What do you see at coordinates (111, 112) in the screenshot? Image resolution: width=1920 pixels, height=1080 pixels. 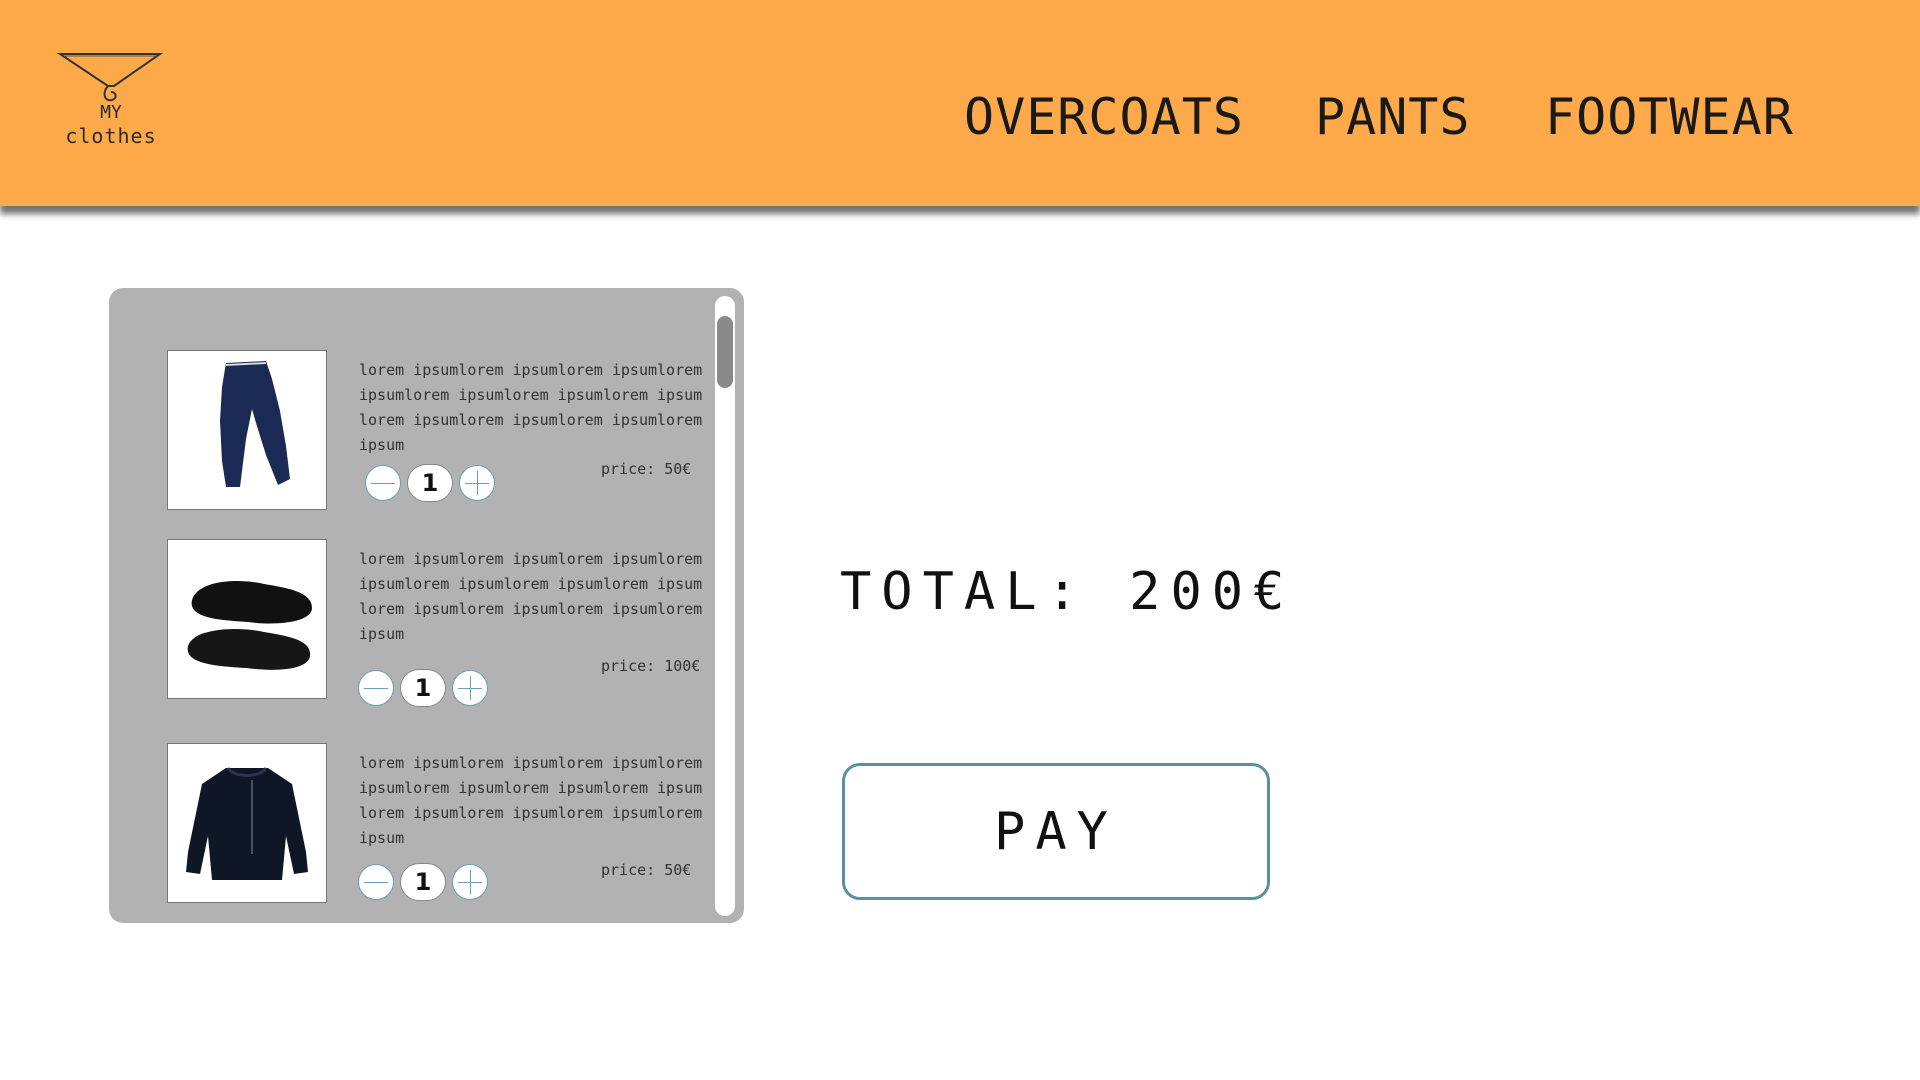 I see `logo-text-top: MY` at bounding box center [111, 112].